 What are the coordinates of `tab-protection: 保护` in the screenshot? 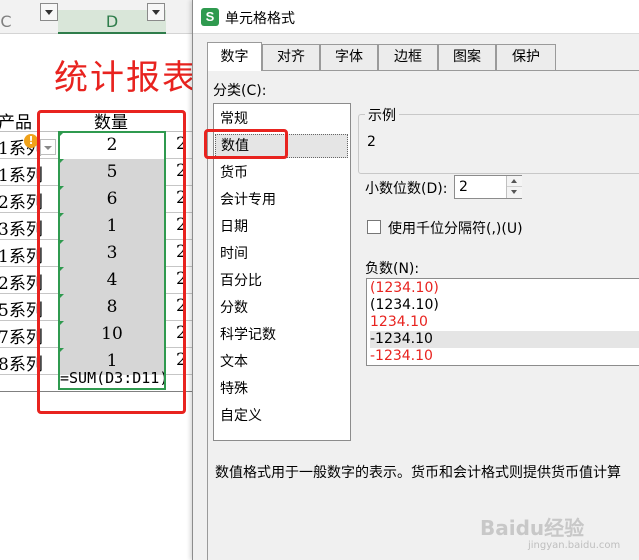 It's located at (526, 57).